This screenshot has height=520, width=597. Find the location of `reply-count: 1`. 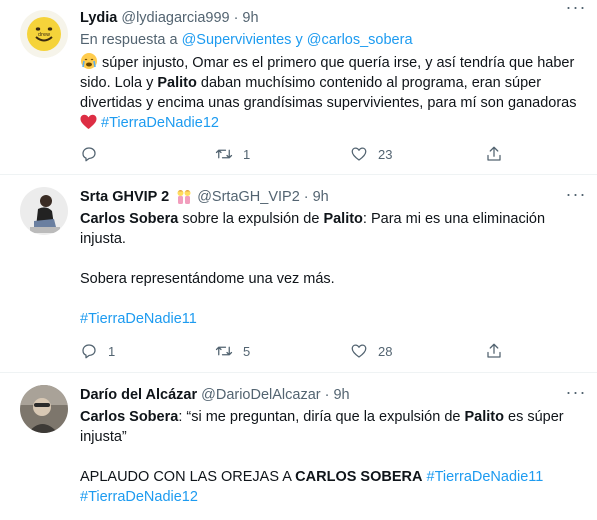

reply-count: 1 is located at coordinates (112, 351).